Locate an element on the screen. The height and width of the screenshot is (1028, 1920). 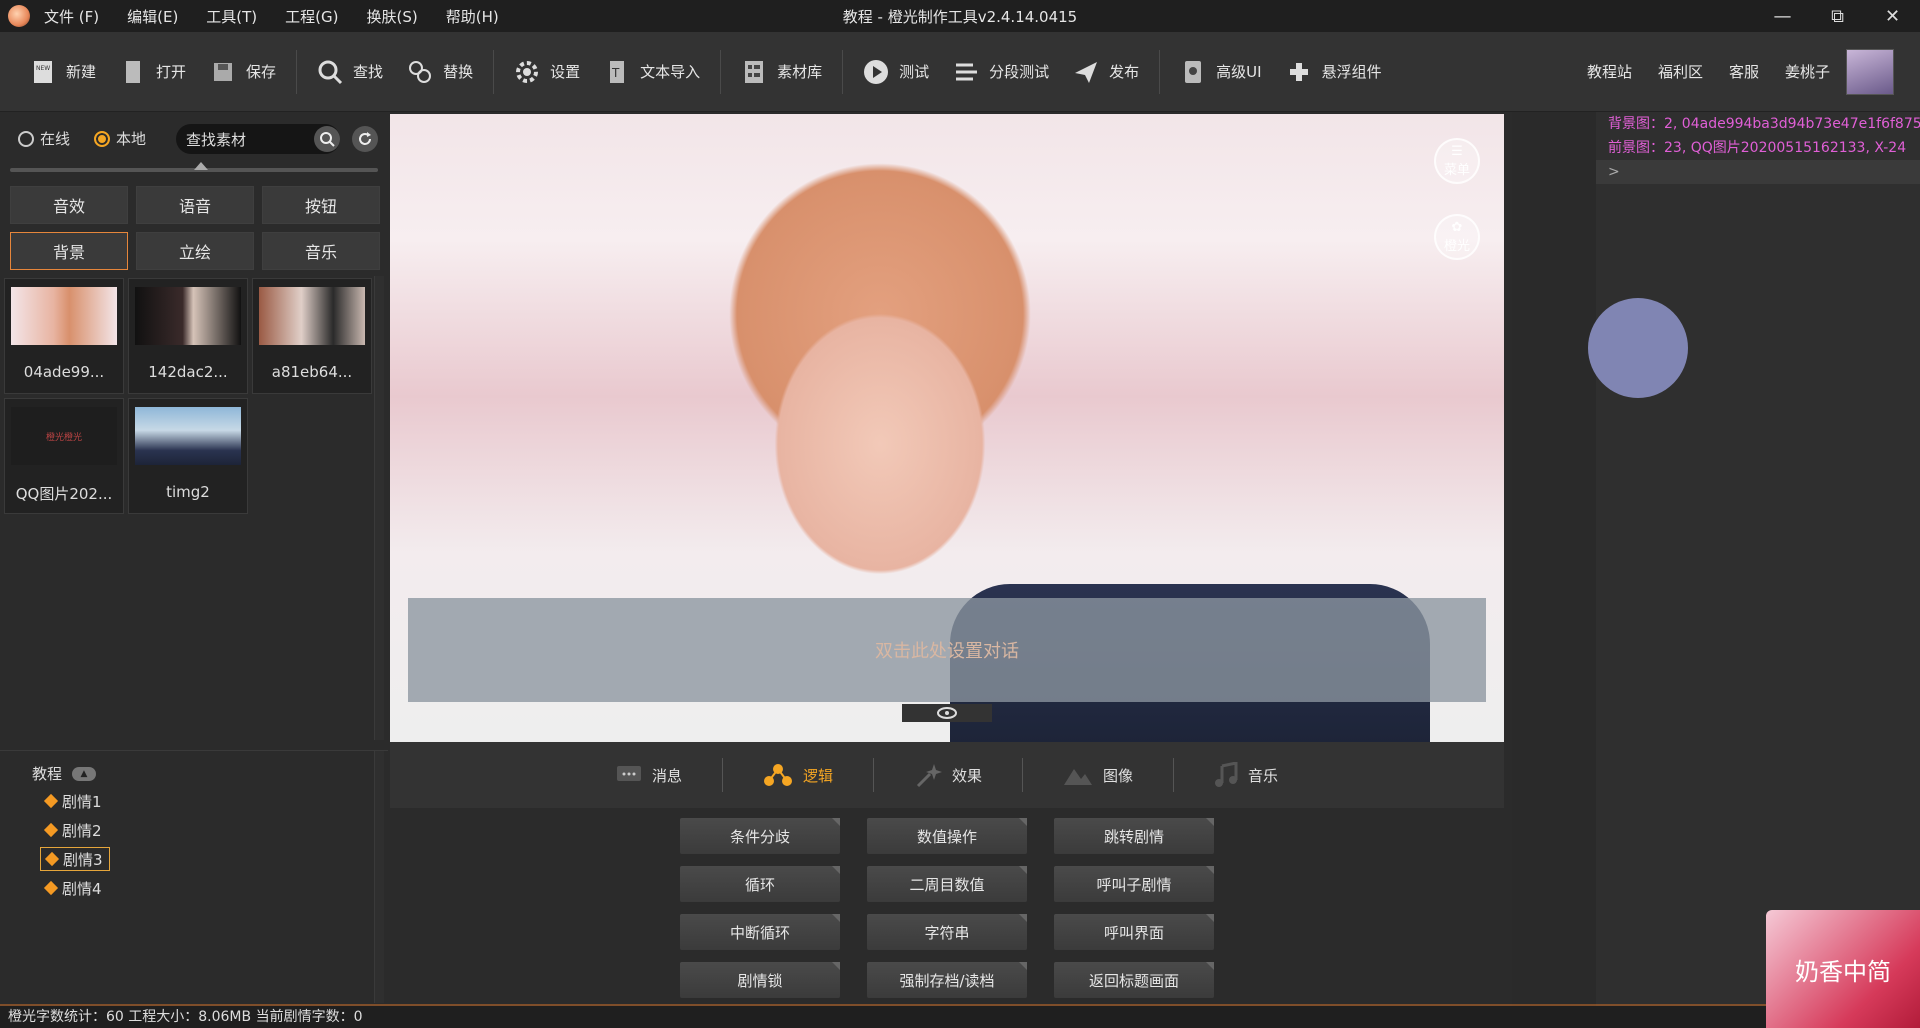
tree-scrollbar is located at coordinates (379, 877).